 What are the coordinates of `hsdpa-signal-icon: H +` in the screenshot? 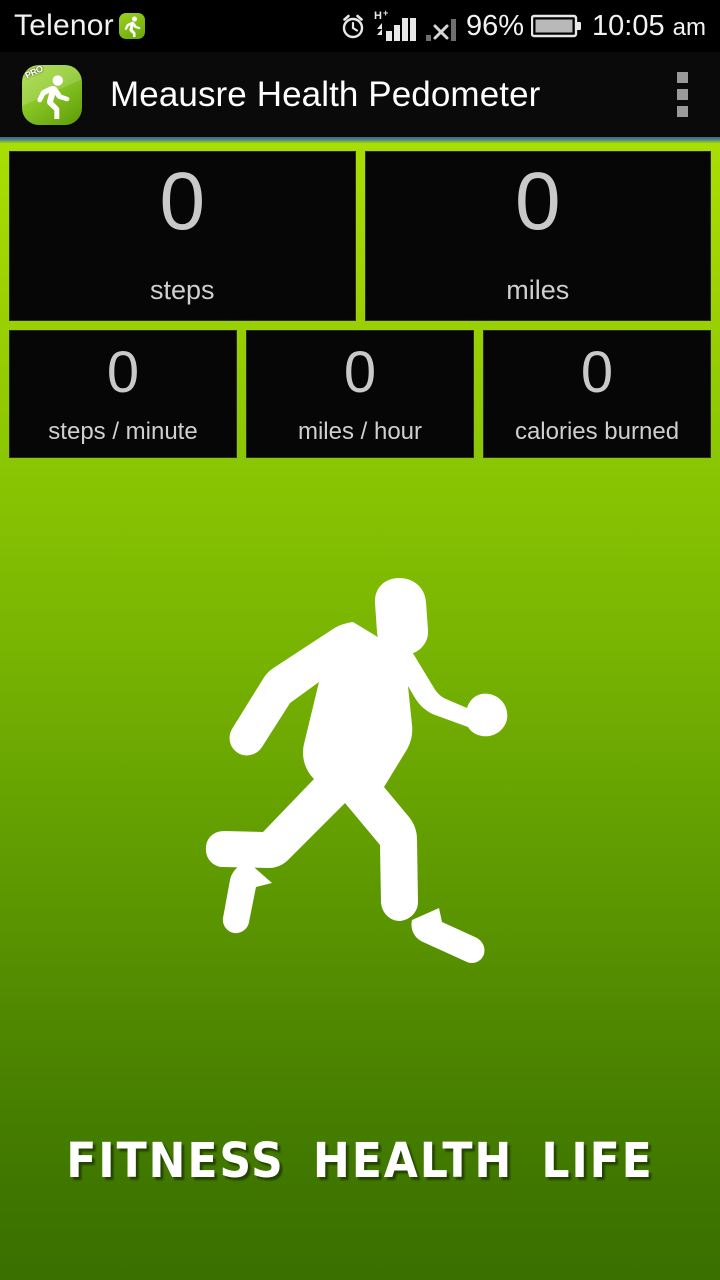 It's located at (396, 26).